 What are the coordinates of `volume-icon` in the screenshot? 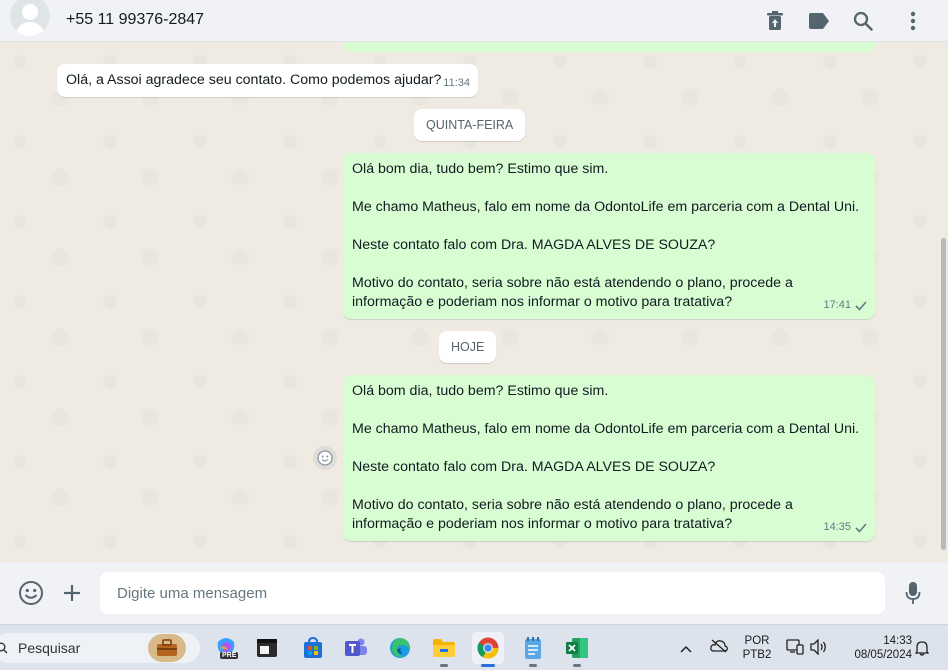 It's located at (819, 649).